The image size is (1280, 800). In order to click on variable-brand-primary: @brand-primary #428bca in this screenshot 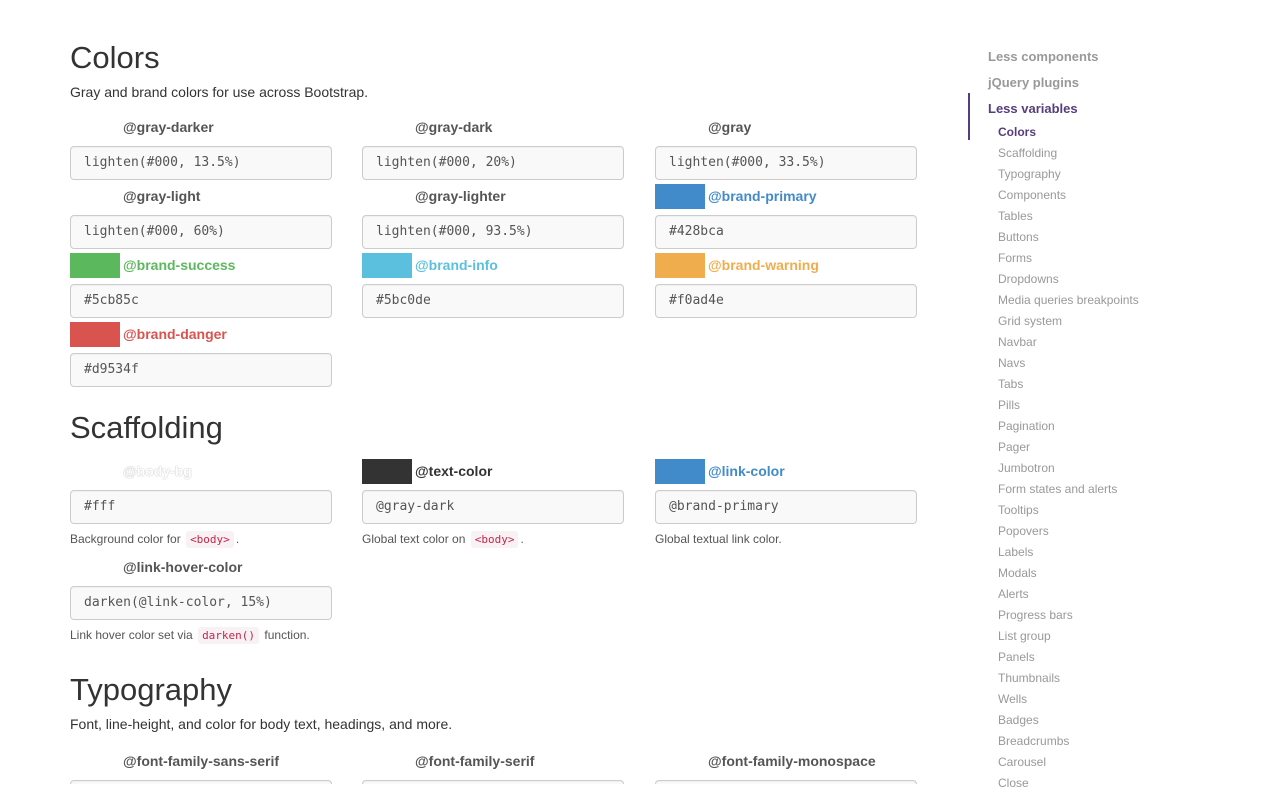, I will do `click(786, 216)`.